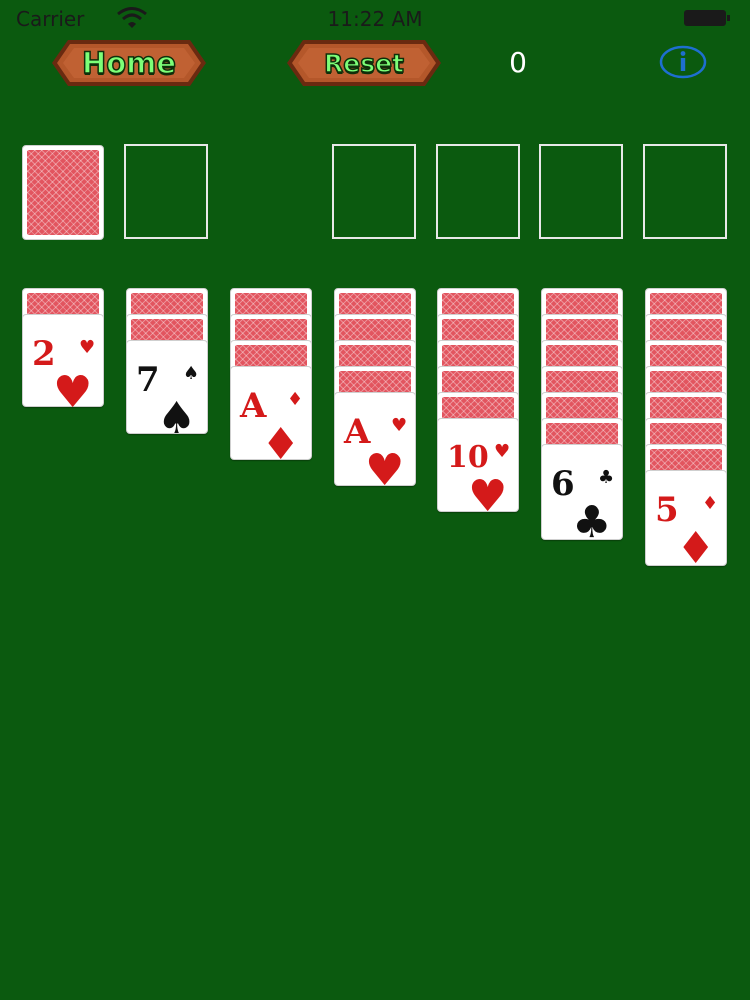 The height and width of the screenshot is (1000, 750). What do you see at coordinates (148, 380) in the screenshot?
I see `card-rank: 7` at bounding box center [148, 380].